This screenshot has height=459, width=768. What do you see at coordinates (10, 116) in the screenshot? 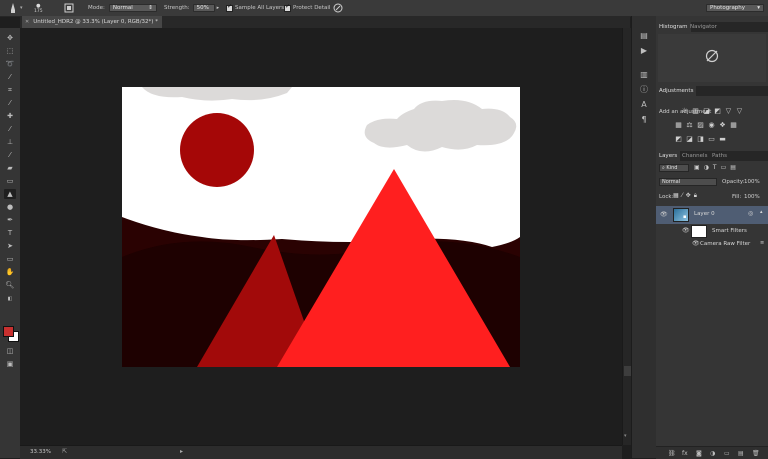
I see `healing-brush-tool-icon: ✚` at bounding box center [10, 116].